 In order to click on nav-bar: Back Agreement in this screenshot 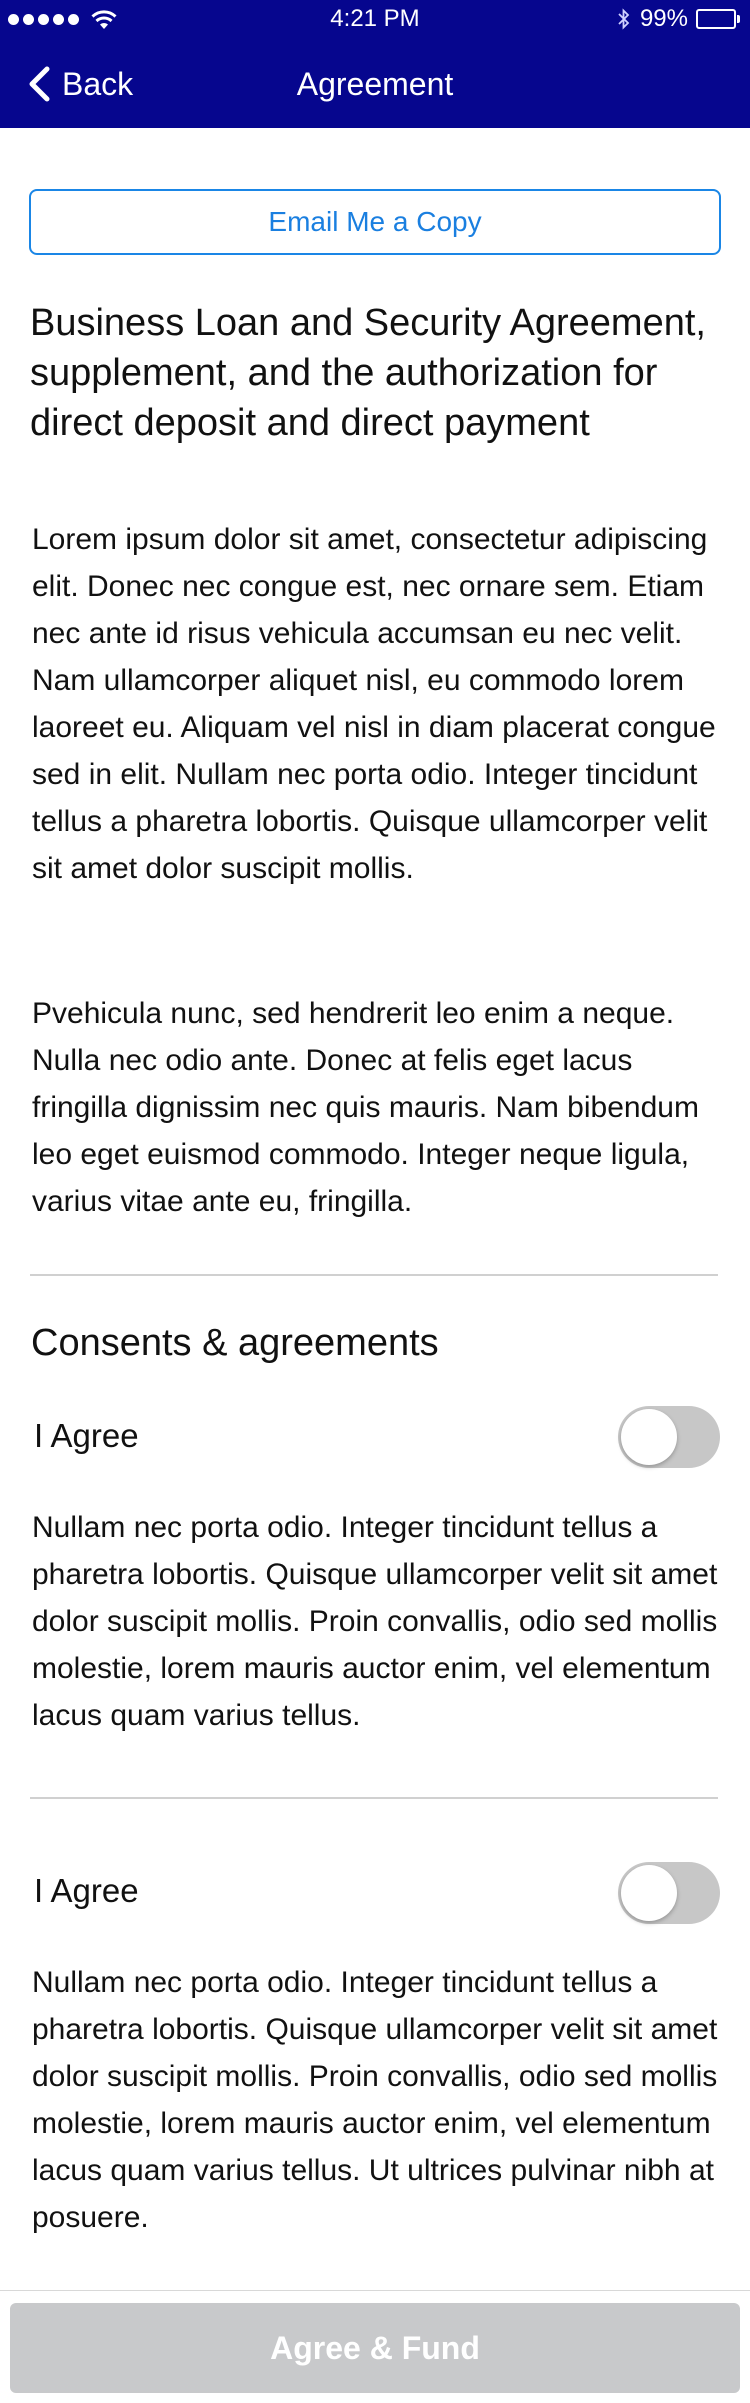, I will do `click(375, 84)`.